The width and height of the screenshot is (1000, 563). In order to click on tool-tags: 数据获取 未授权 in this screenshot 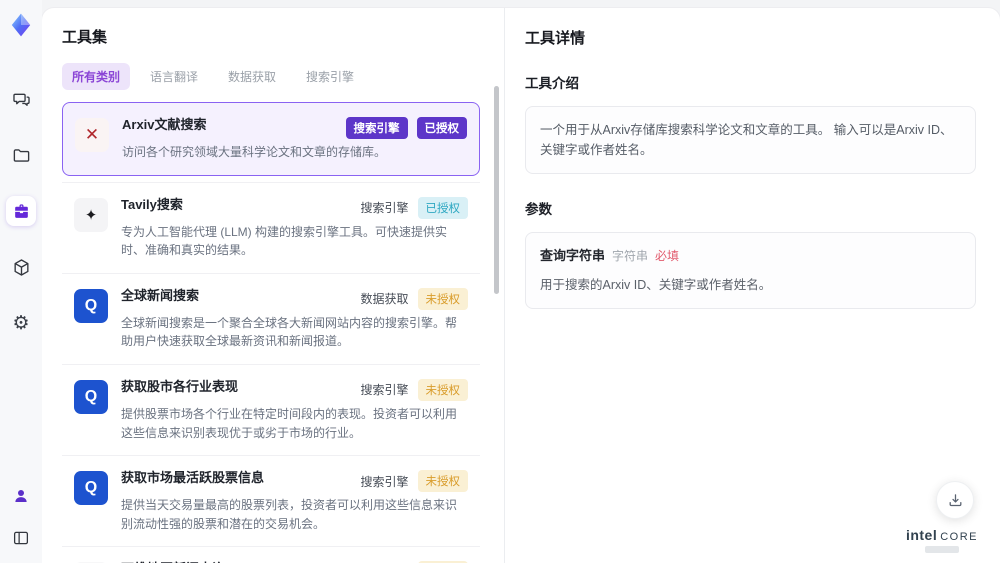, I will do `click(414, 298)`.